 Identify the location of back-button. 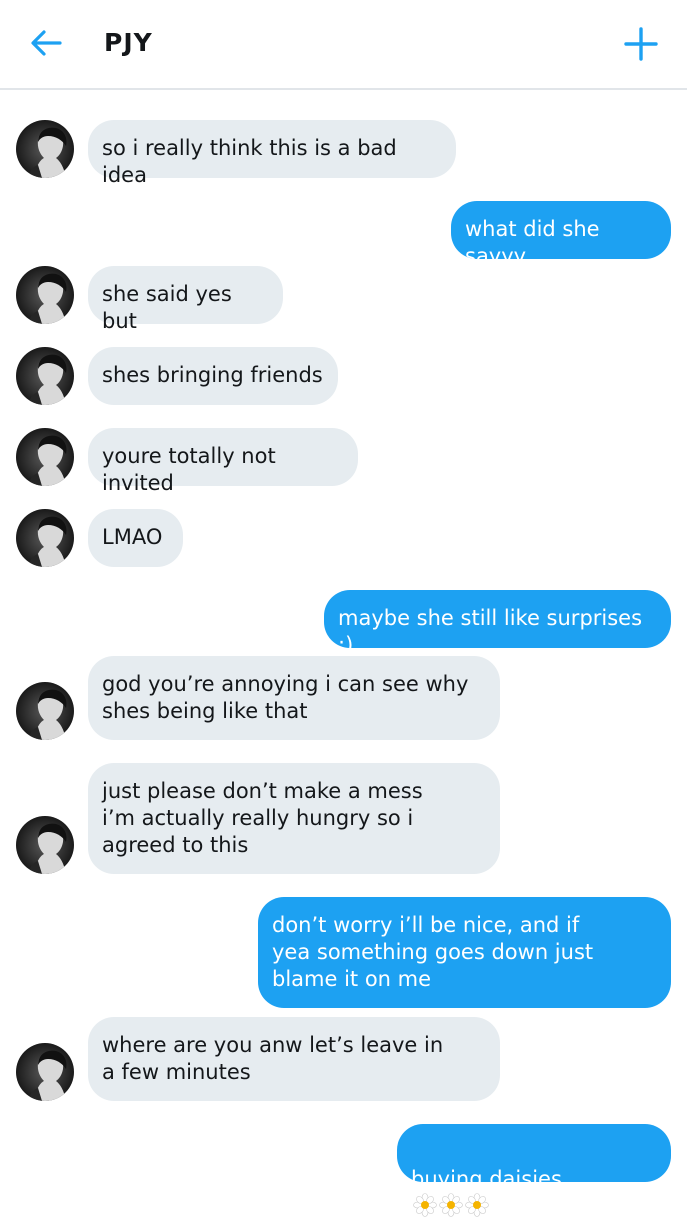
(46, 43).